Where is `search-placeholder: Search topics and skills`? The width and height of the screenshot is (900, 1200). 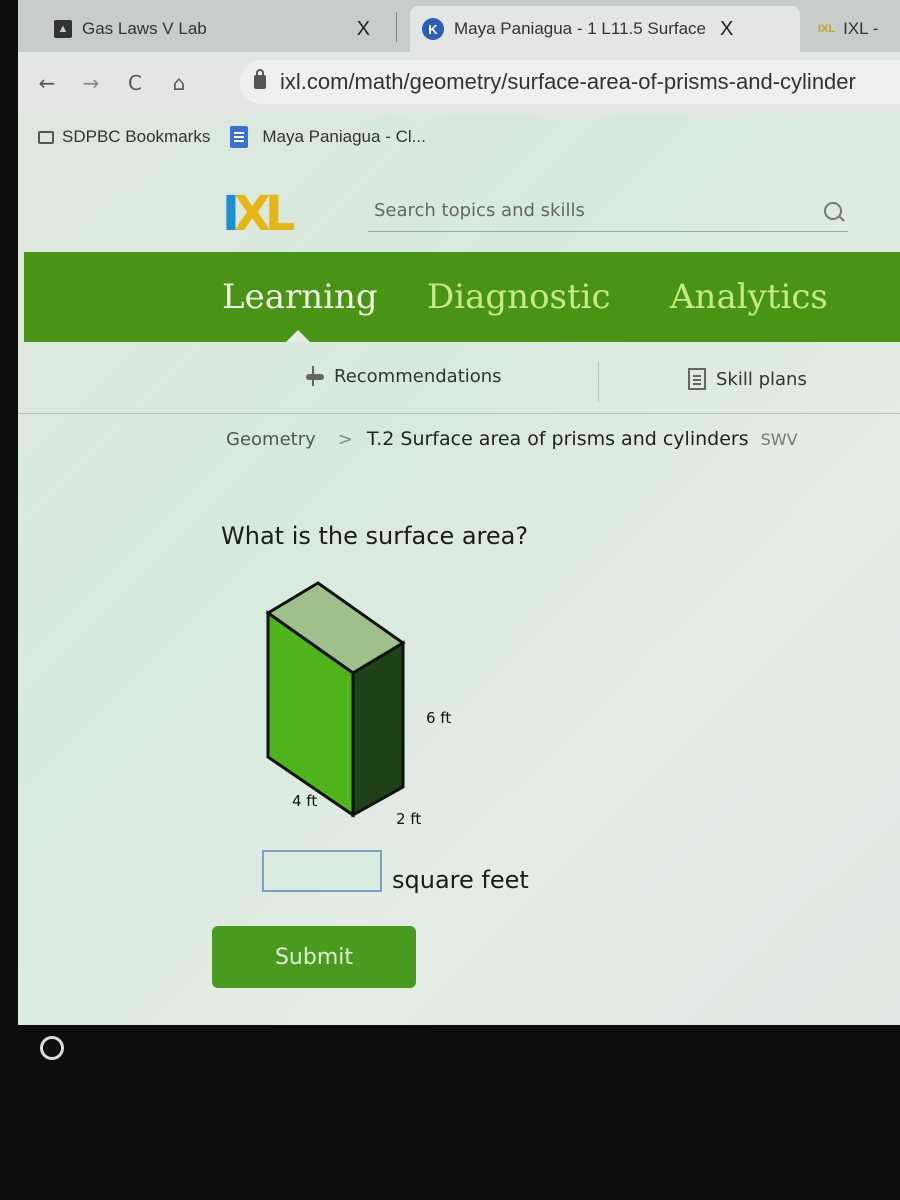
search-placeholder: Search topics and skills is located at coordinates (479, 210).